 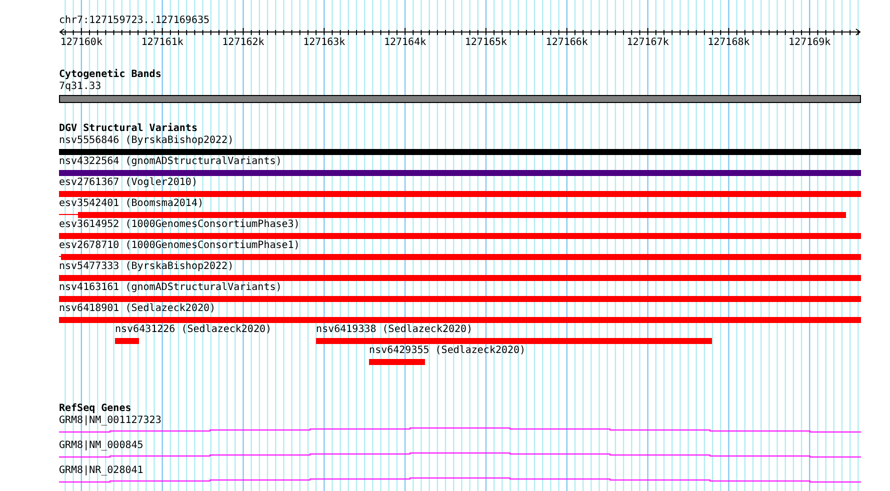 I want to click on ruler-tick-label: 127166k, so click(x=567, y=43).